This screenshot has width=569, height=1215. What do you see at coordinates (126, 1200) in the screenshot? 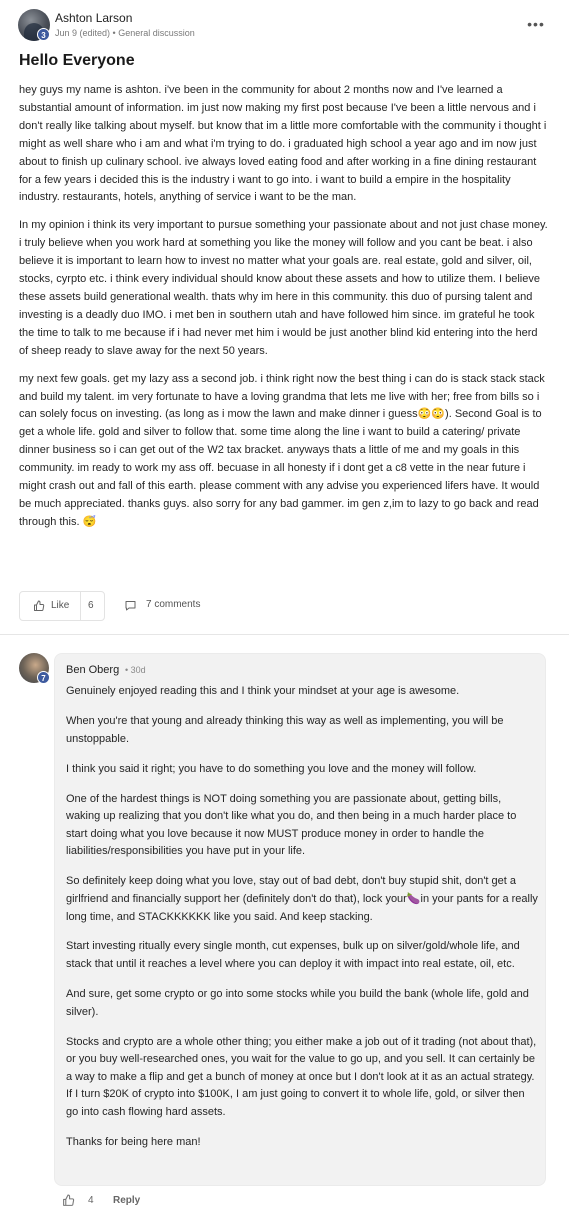
I see `reply-button: Reply` at bounding box center [126, 1200].